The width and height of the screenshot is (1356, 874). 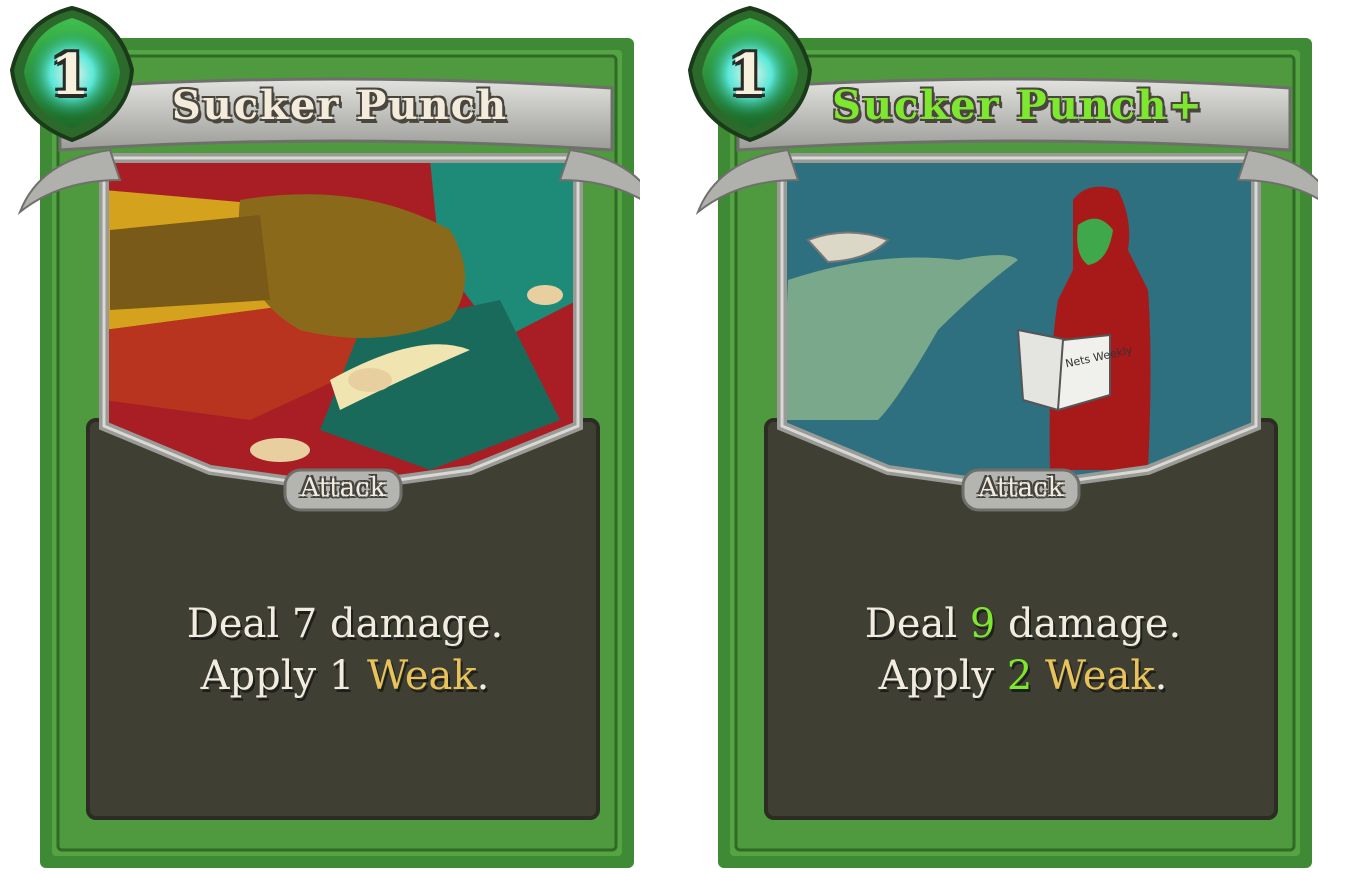 I want to click on card-title: Sucker Punch, so click(x=340, y=105).